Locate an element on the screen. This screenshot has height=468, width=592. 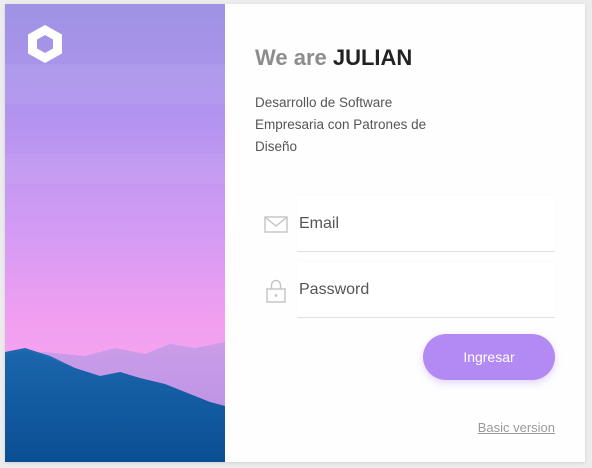
title-prefix: We are is located at coordinates (291, 57).